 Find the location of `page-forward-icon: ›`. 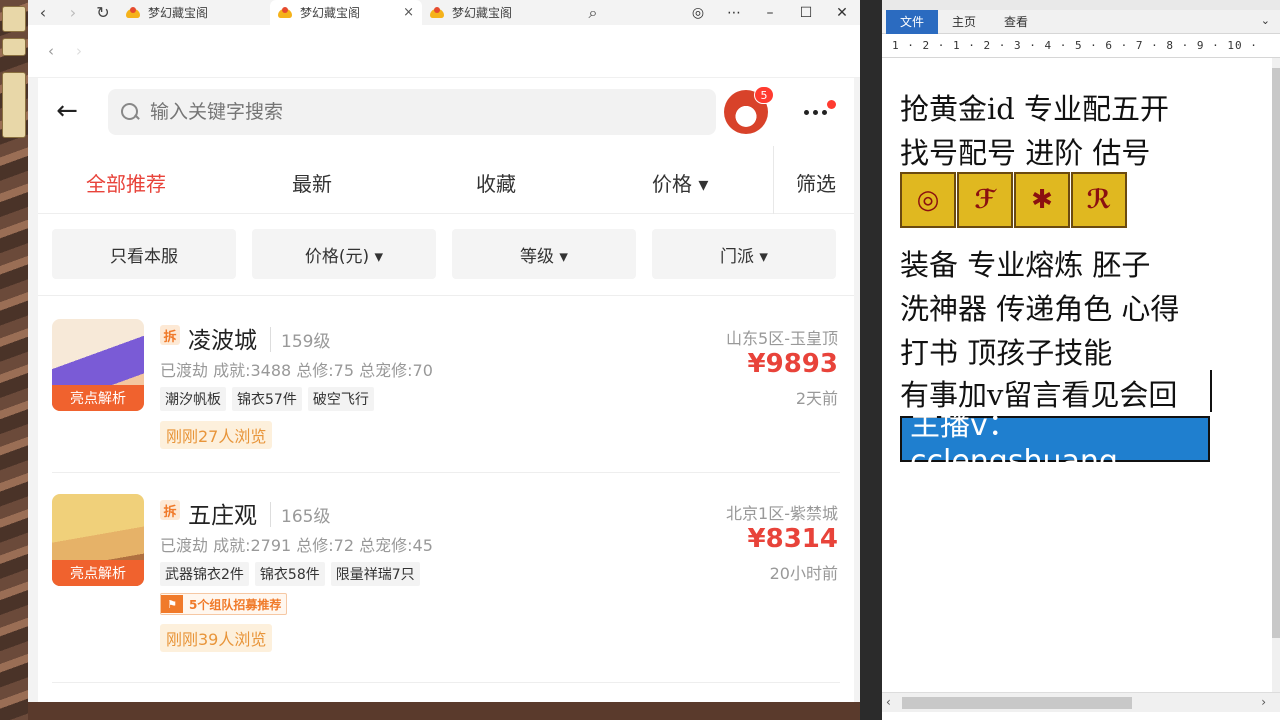

page-forward-icon: › is located at coordinates (79, 51).